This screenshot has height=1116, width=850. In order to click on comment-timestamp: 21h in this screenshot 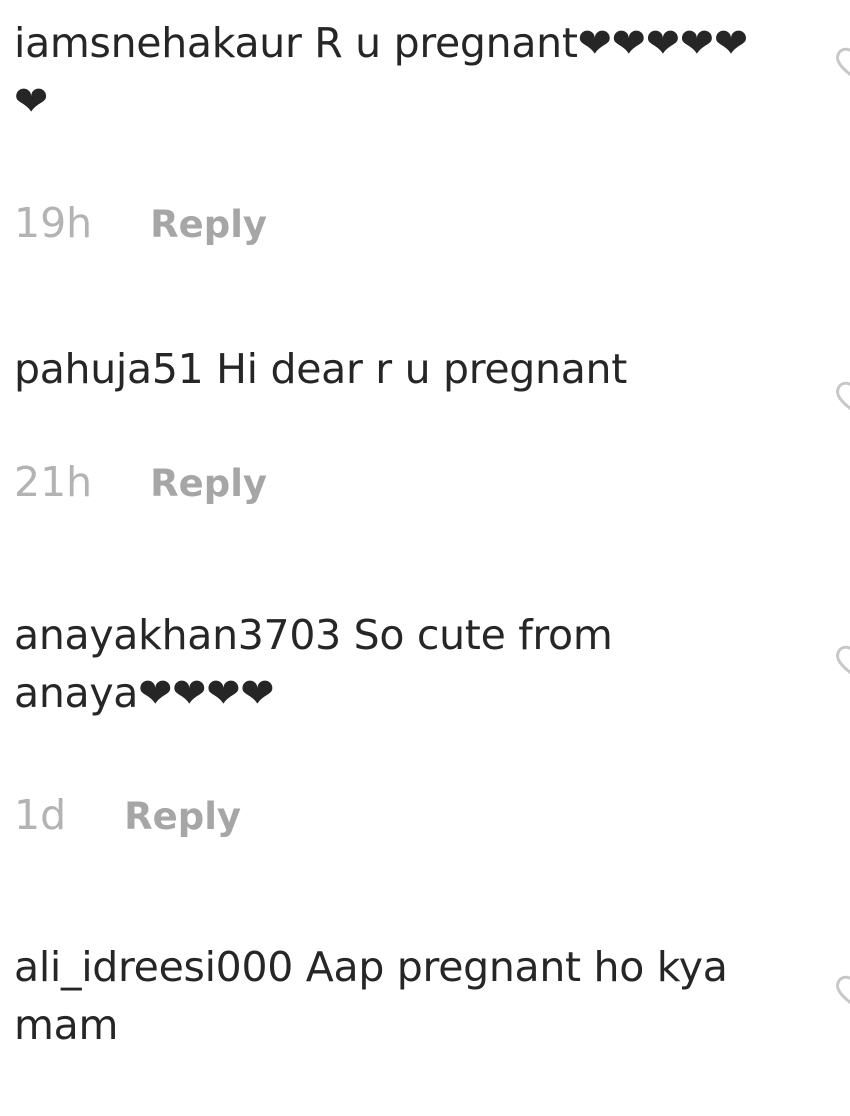, I will do `click(53, 482)`.